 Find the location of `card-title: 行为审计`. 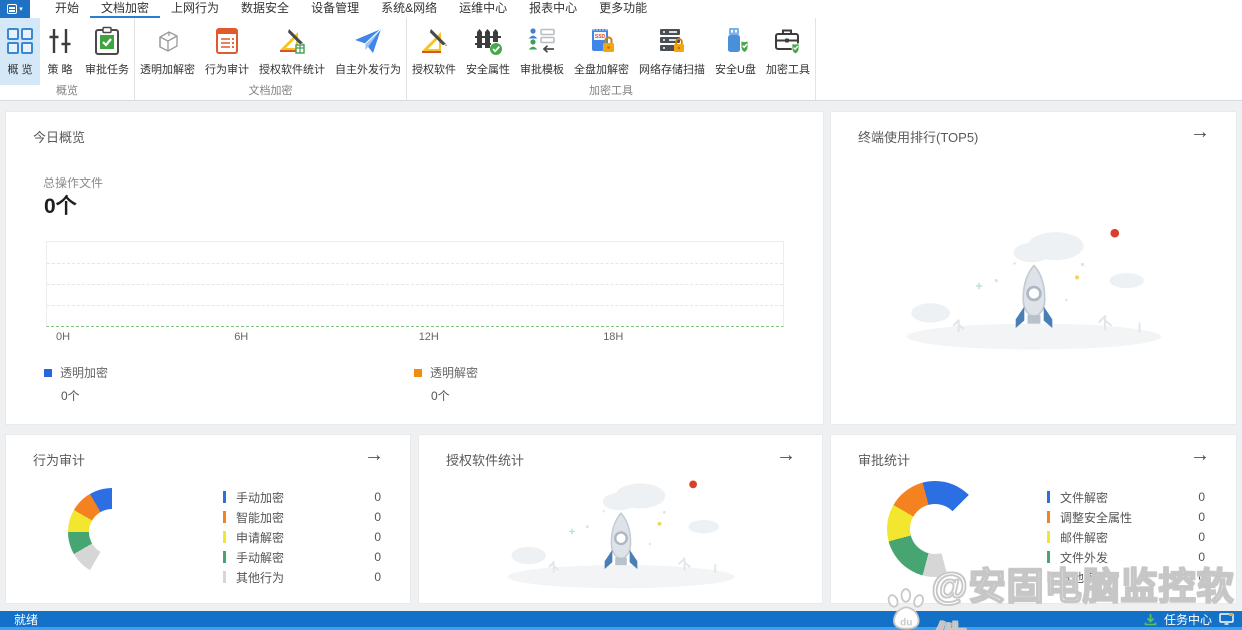

card-title: 行为审计 is located at coordinates (59, 460).